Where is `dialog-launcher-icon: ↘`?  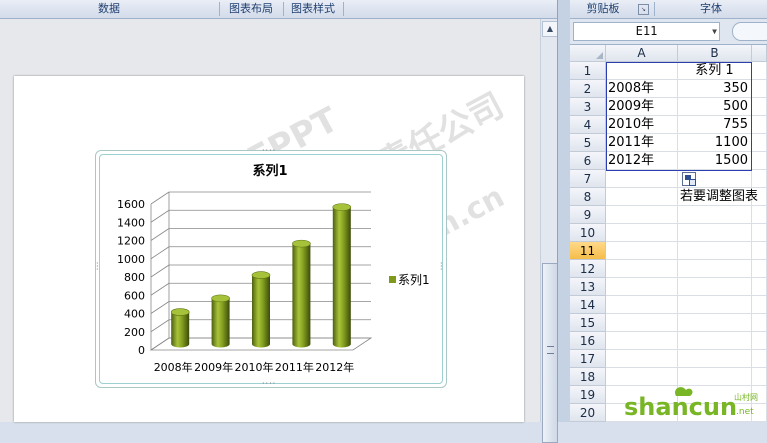
dialog-launcher-icon: ↘ is located at coordinates (643, 9).